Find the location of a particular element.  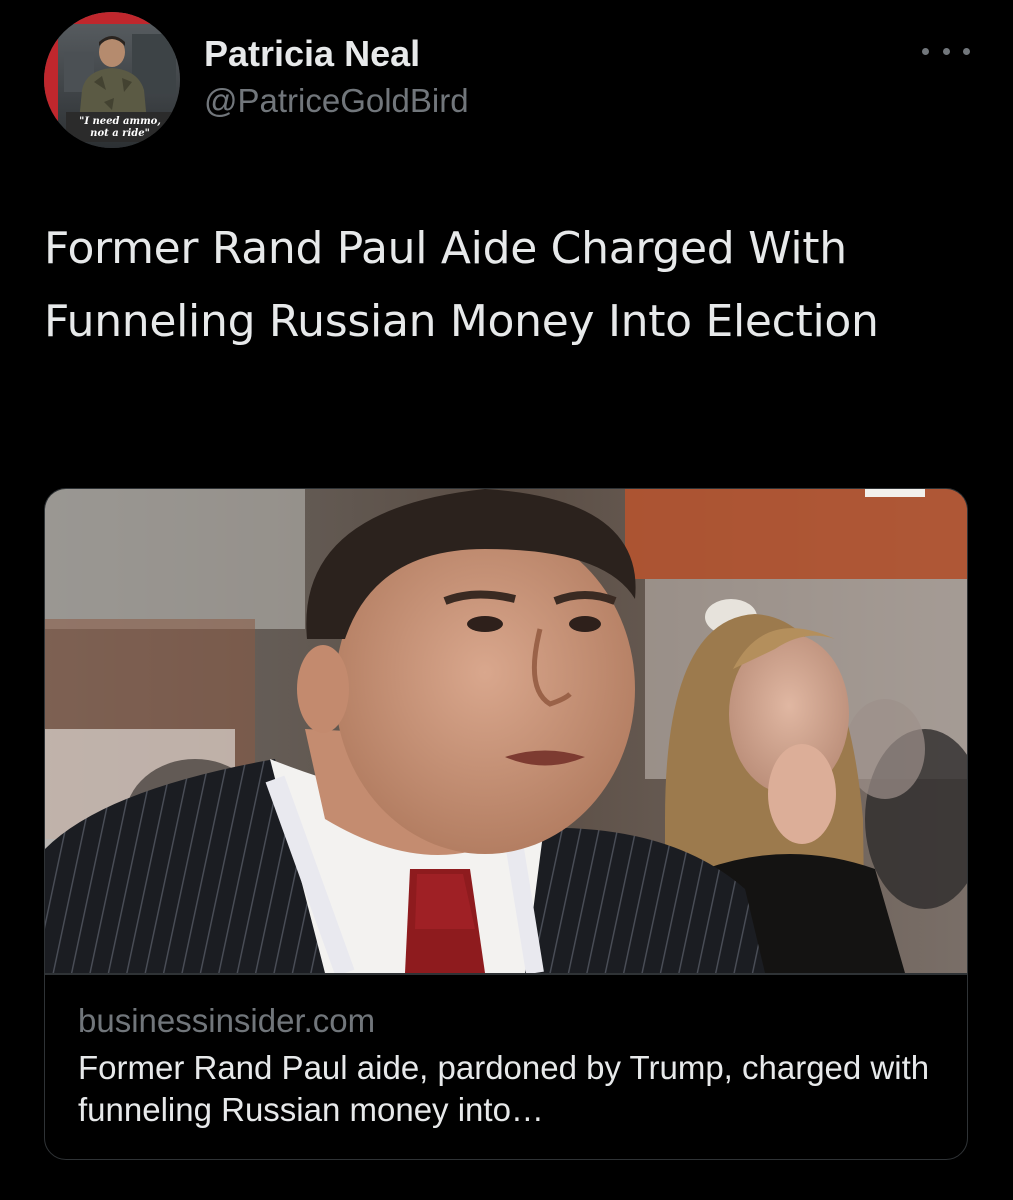

more-options-button is located at coordinates (946, 51).